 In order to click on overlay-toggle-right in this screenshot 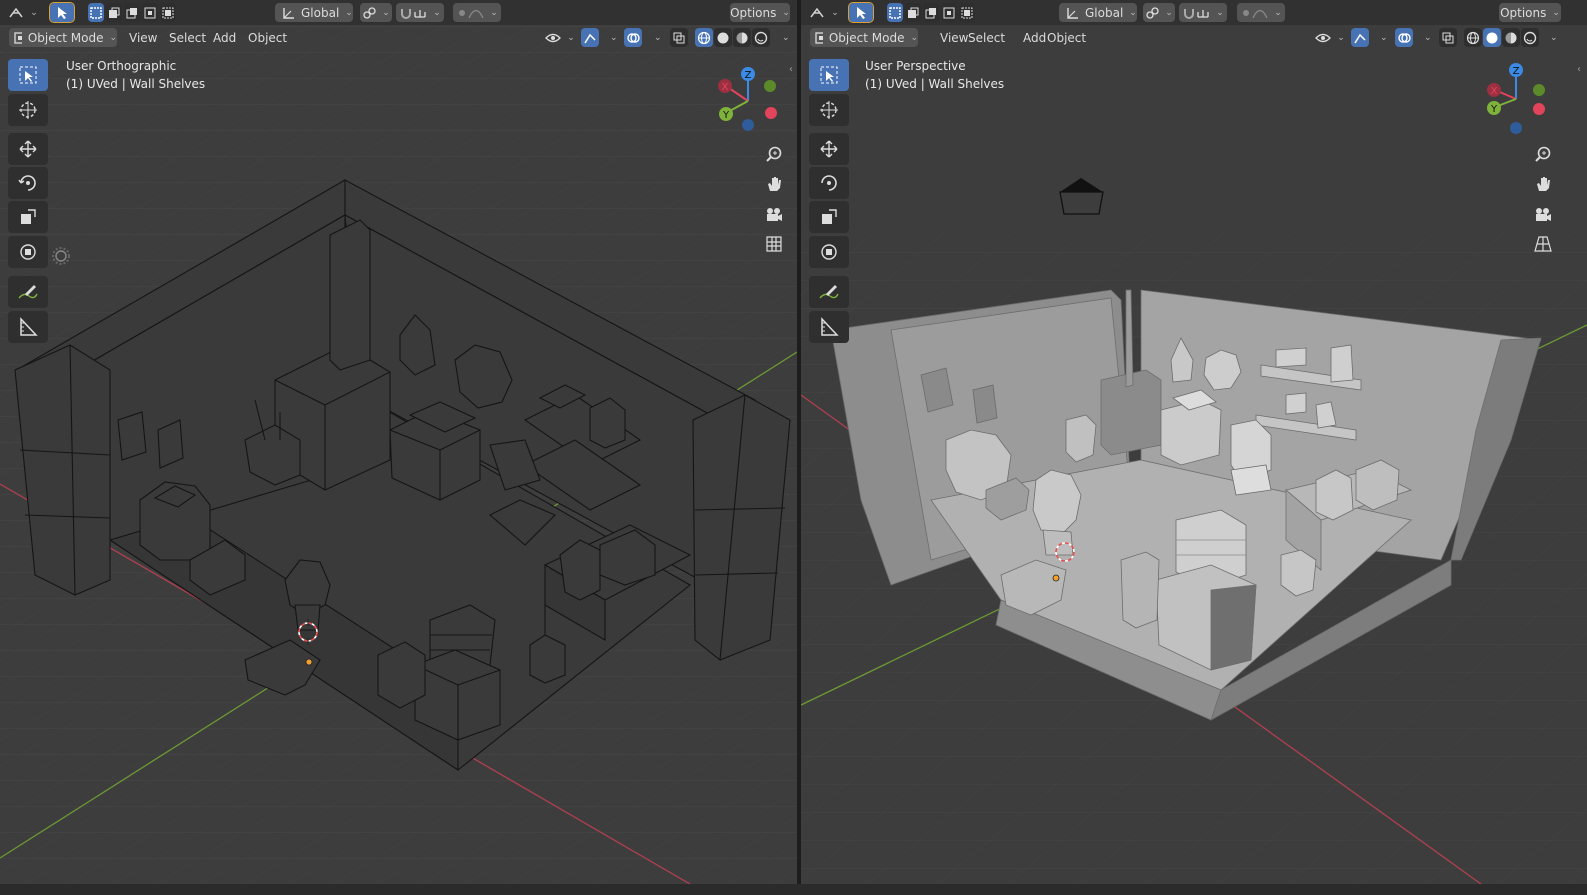, I will do `click(1404, 37)`.